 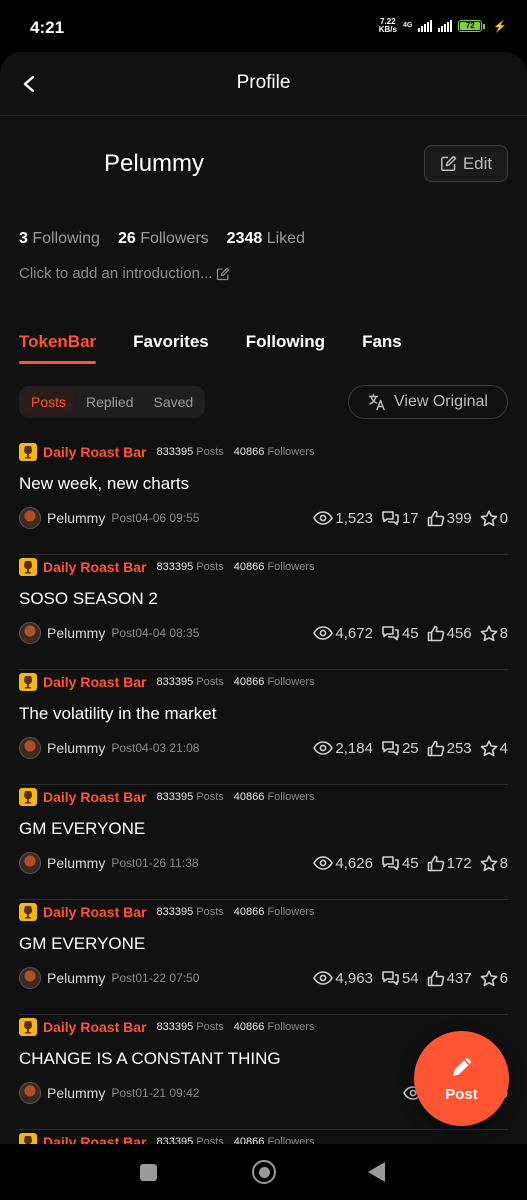 I want to click on followers-stat: 26 Followers, so click(x=163, y=239).